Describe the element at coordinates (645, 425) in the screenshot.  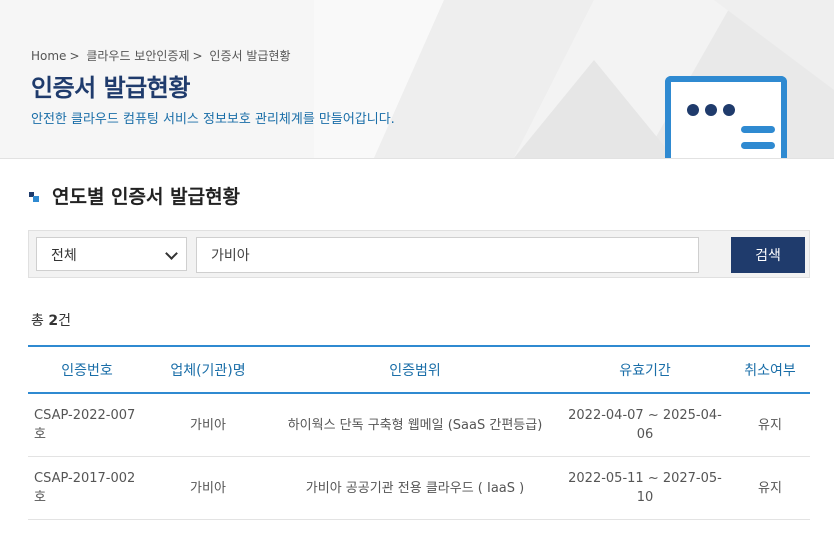
I see `cell-validity: 2022-04-07 ~ 2025-04-06` at that location.